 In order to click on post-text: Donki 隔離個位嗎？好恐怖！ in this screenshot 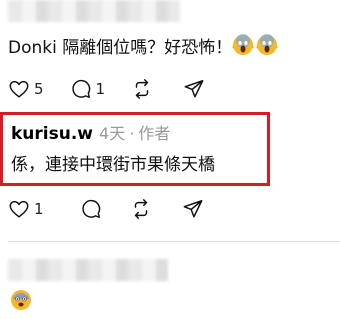, I will do `click(143, 48)`.